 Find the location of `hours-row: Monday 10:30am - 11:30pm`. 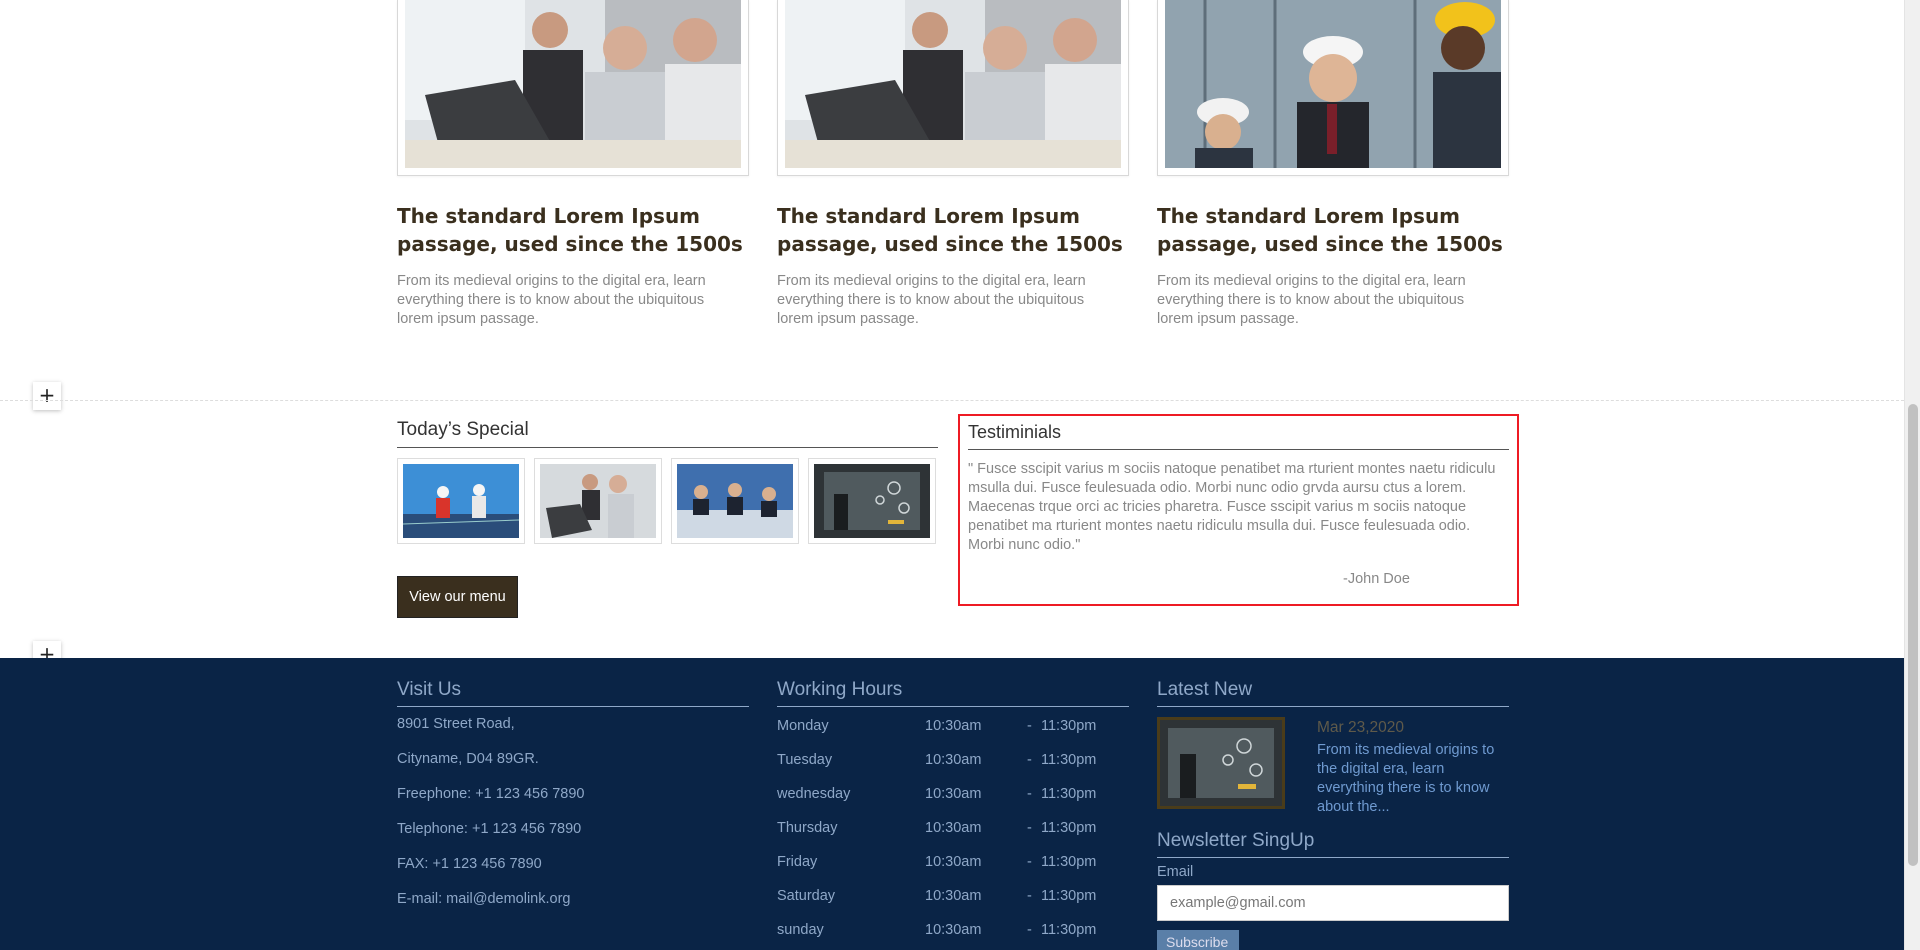

hours-row: Monday 10:30am - 11:30pm is located at coordinates (953, 726).